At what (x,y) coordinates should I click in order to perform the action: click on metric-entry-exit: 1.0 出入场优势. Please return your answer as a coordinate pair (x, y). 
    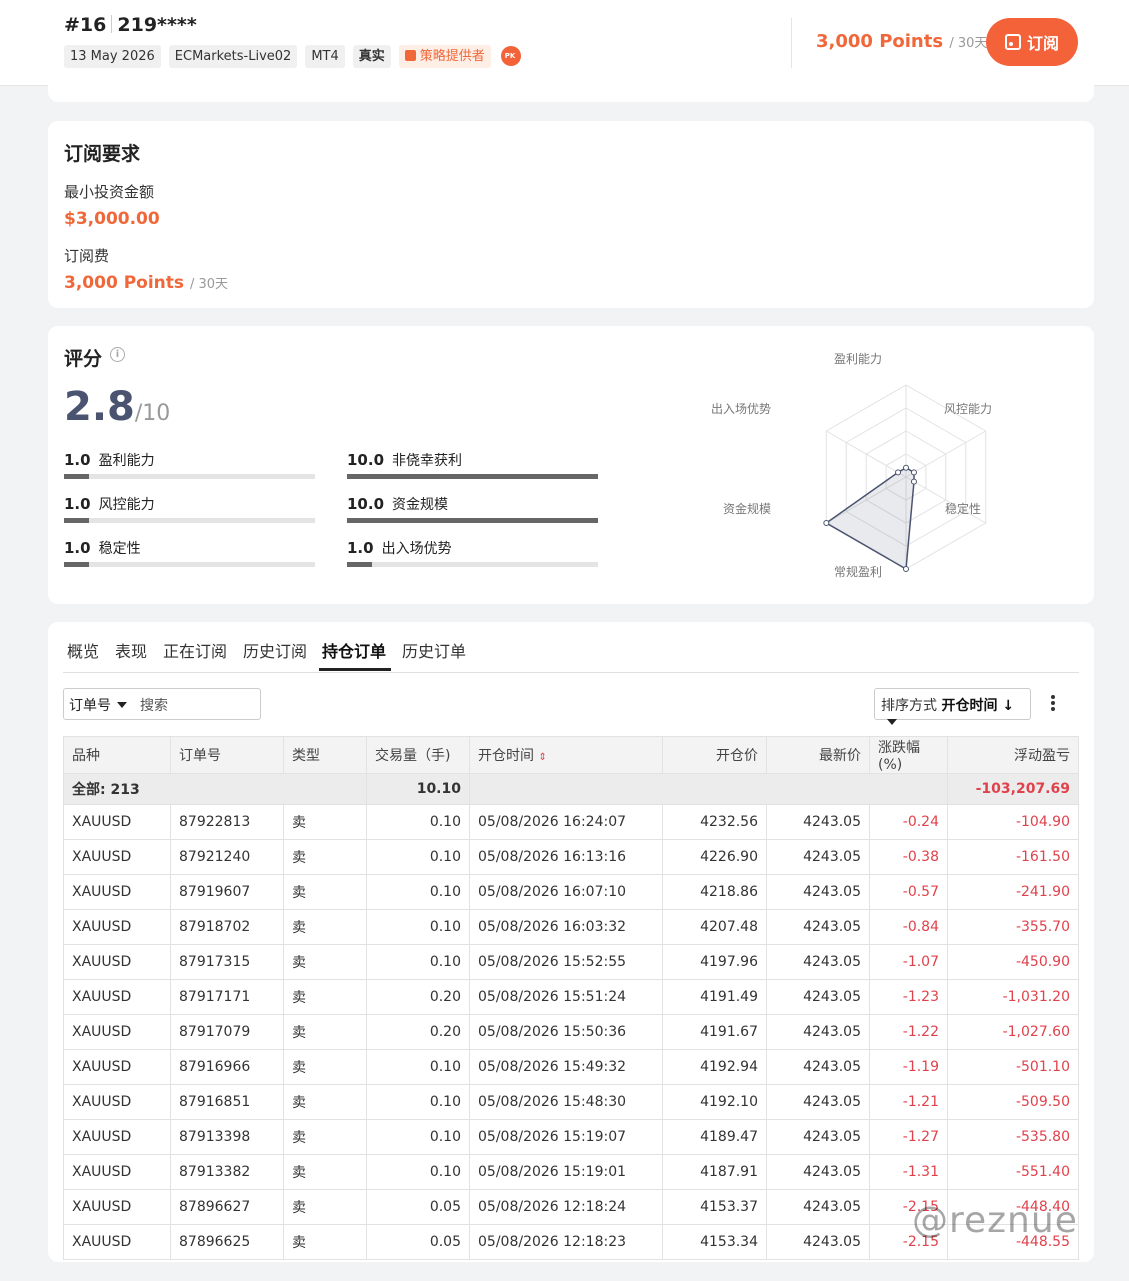
    Looking at the image, I should click on (472, 552).